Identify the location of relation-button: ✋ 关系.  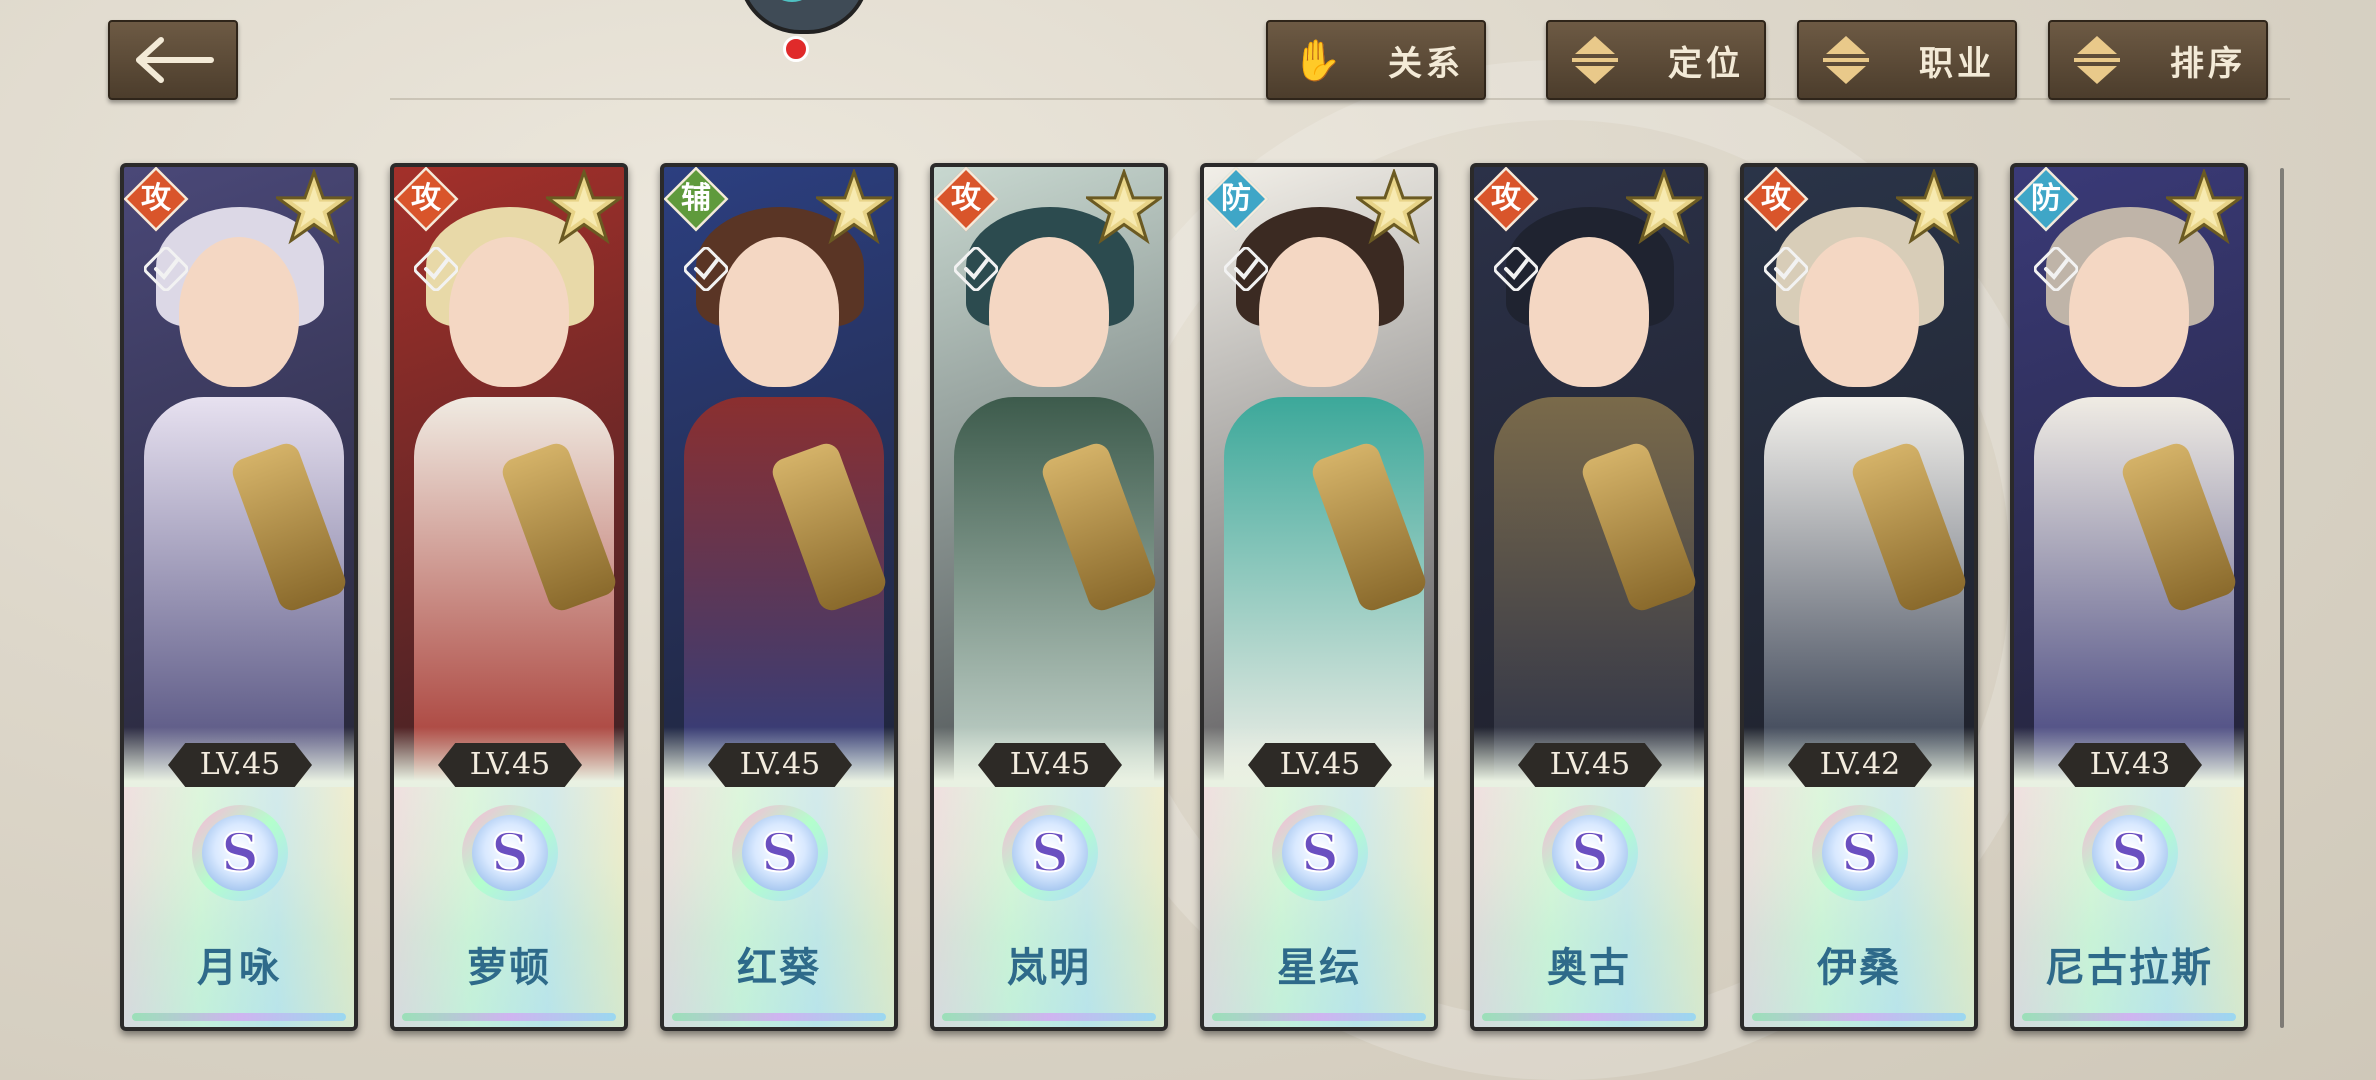
(1376, 60).